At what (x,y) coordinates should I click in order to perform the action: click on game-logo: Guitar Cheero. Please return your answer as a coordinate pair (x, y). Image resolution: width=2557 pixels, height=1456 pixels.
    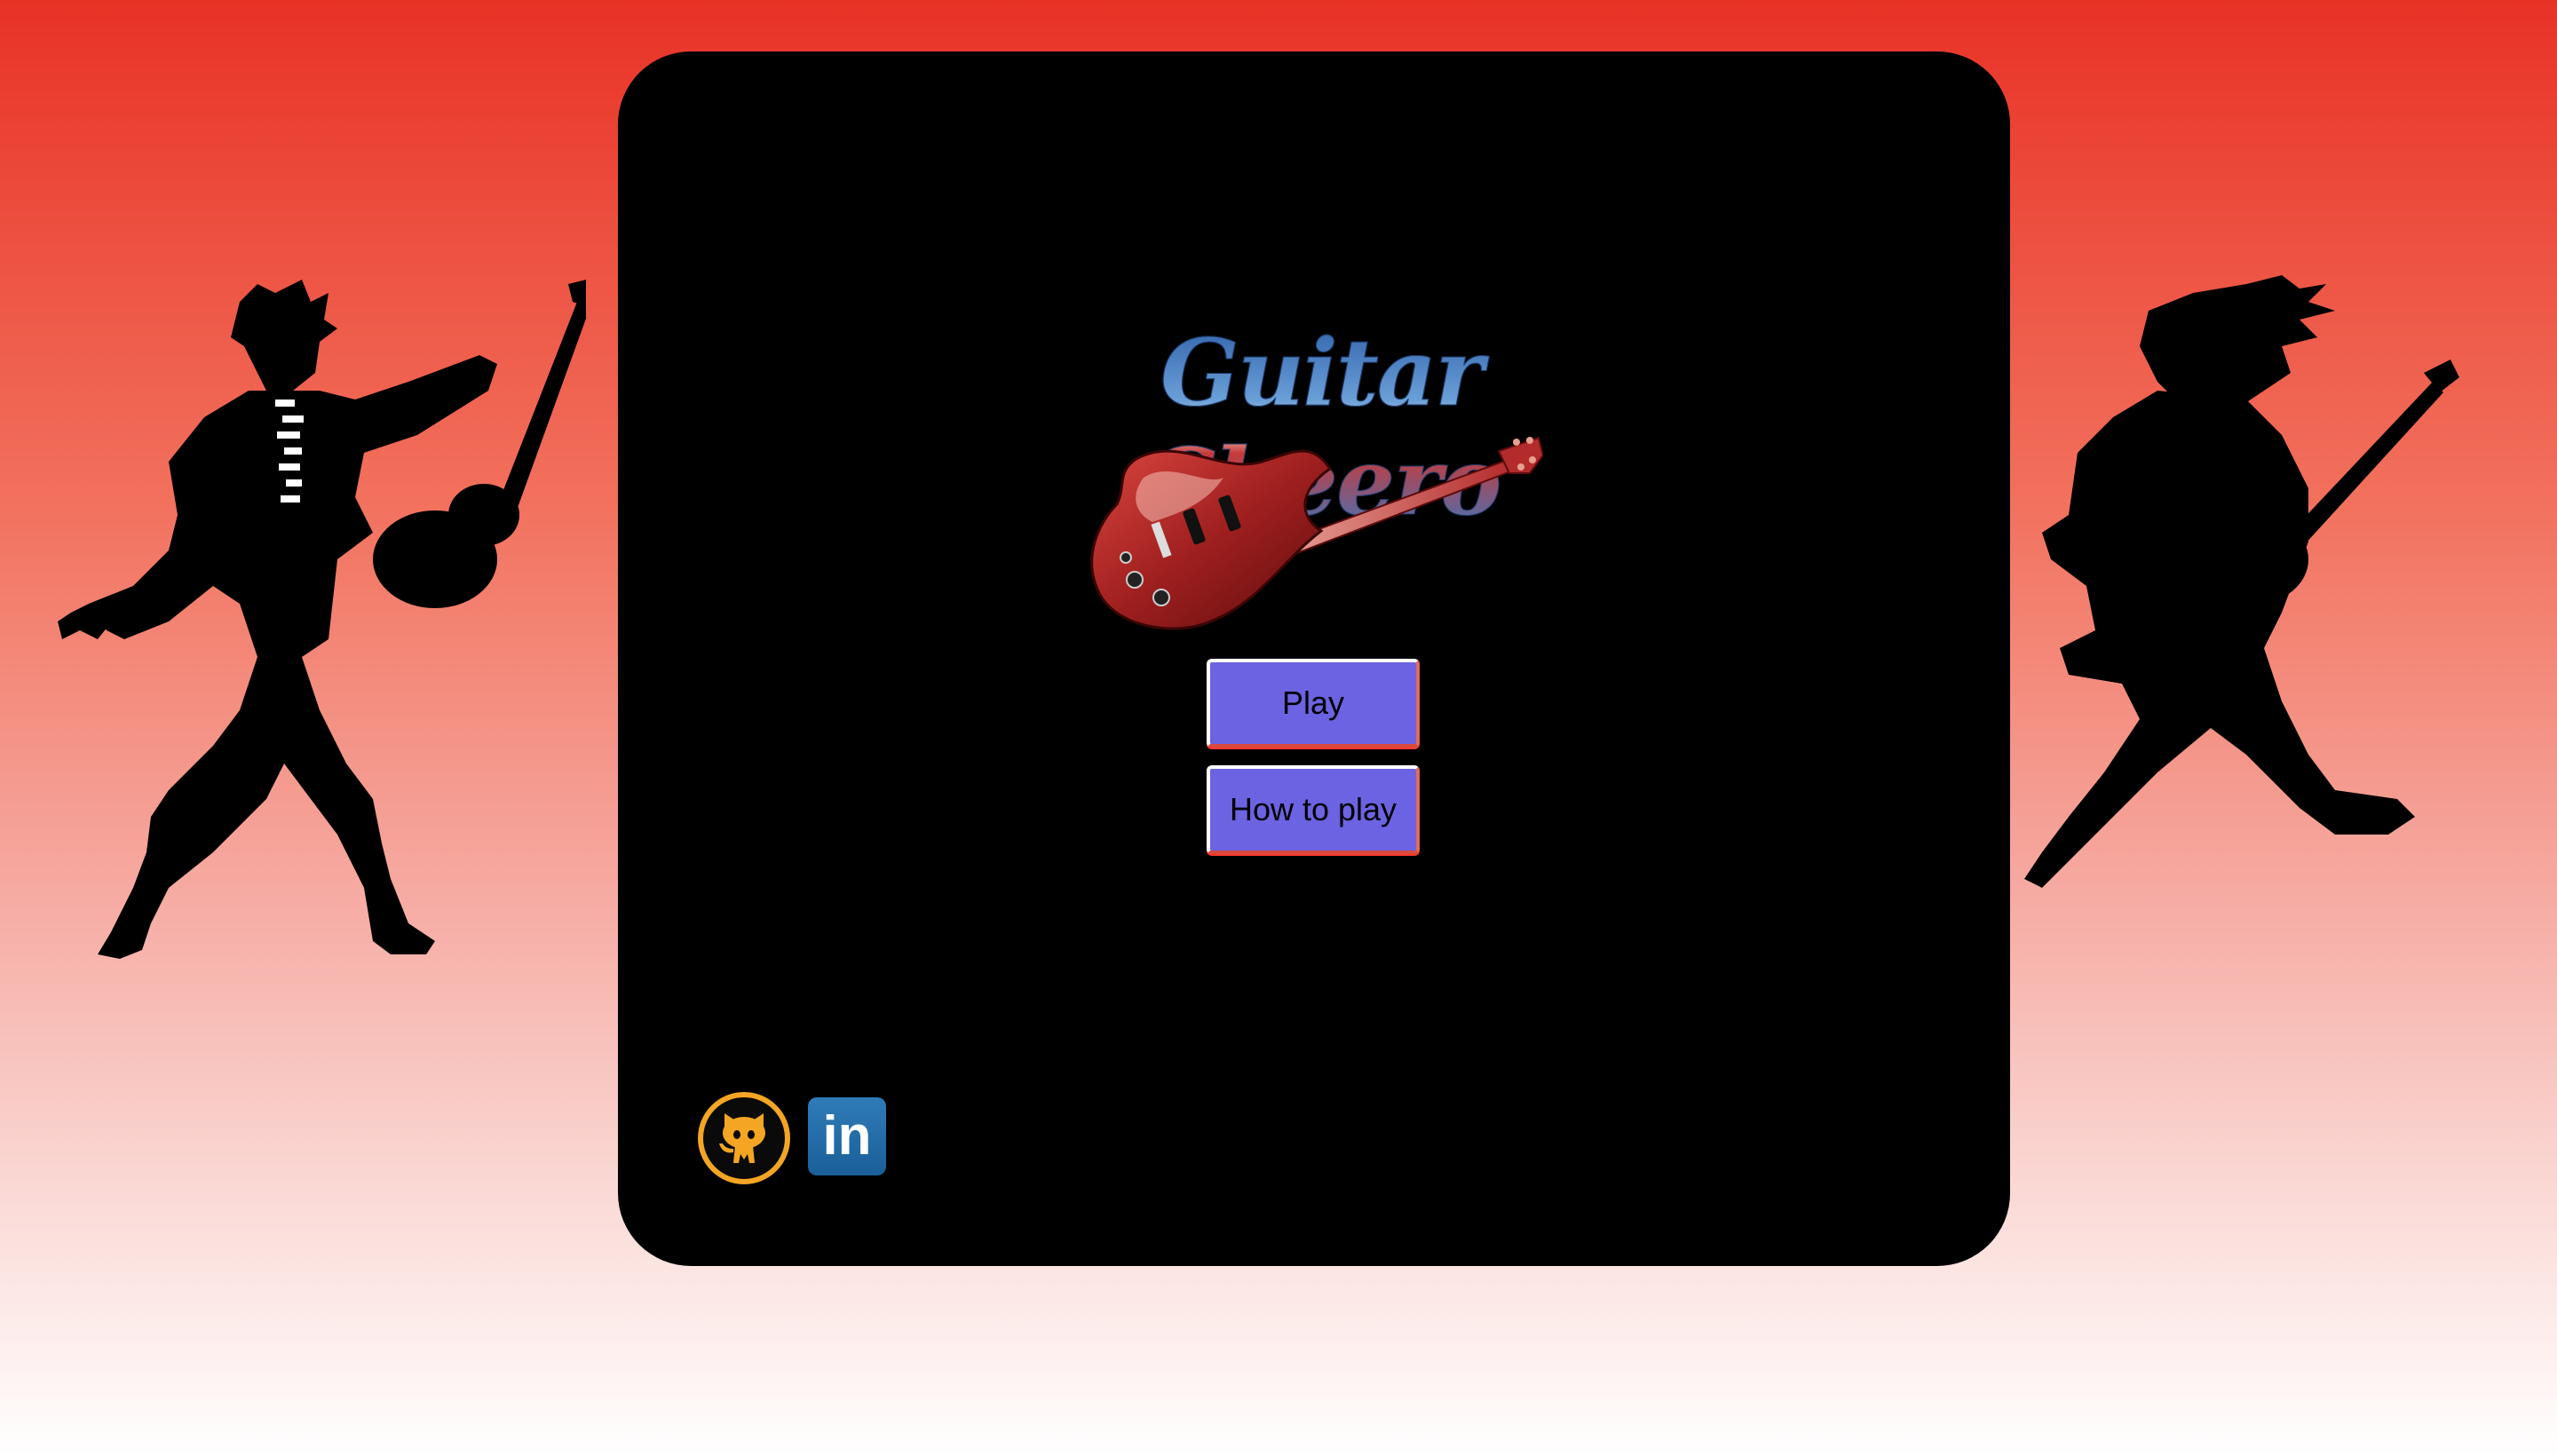
    Looking at the image, I should click on (1321, 495).